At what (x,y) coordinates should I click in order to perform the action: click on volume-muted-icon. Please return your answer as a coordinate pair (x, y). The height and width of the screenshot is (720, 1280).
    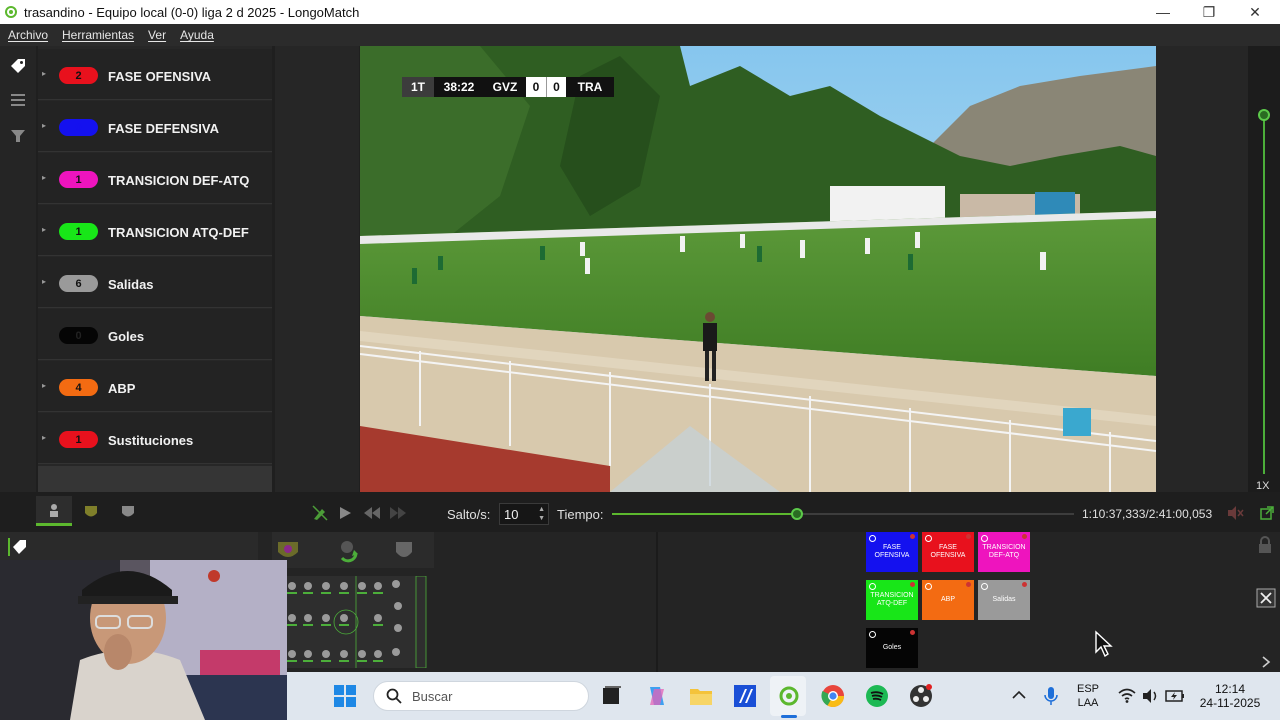
    Looking at the image, I should click on (1235, 513).